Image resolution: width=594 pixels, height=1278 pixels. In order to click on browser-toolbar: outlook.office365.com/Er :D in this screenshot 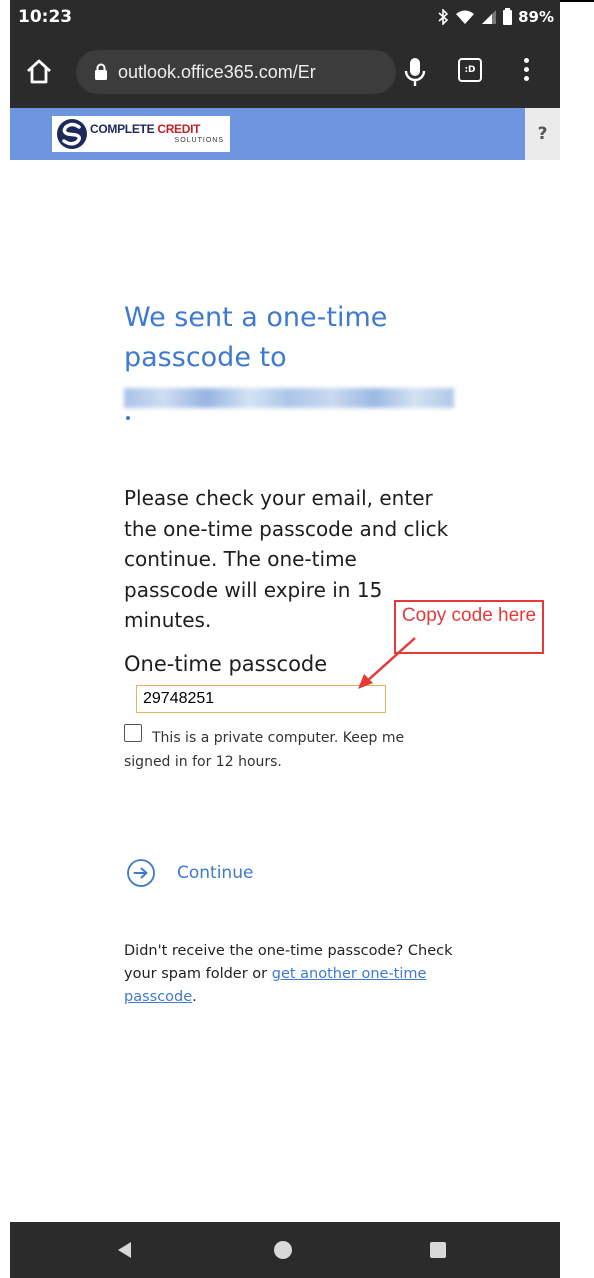, I will do `click(285, 72)`.